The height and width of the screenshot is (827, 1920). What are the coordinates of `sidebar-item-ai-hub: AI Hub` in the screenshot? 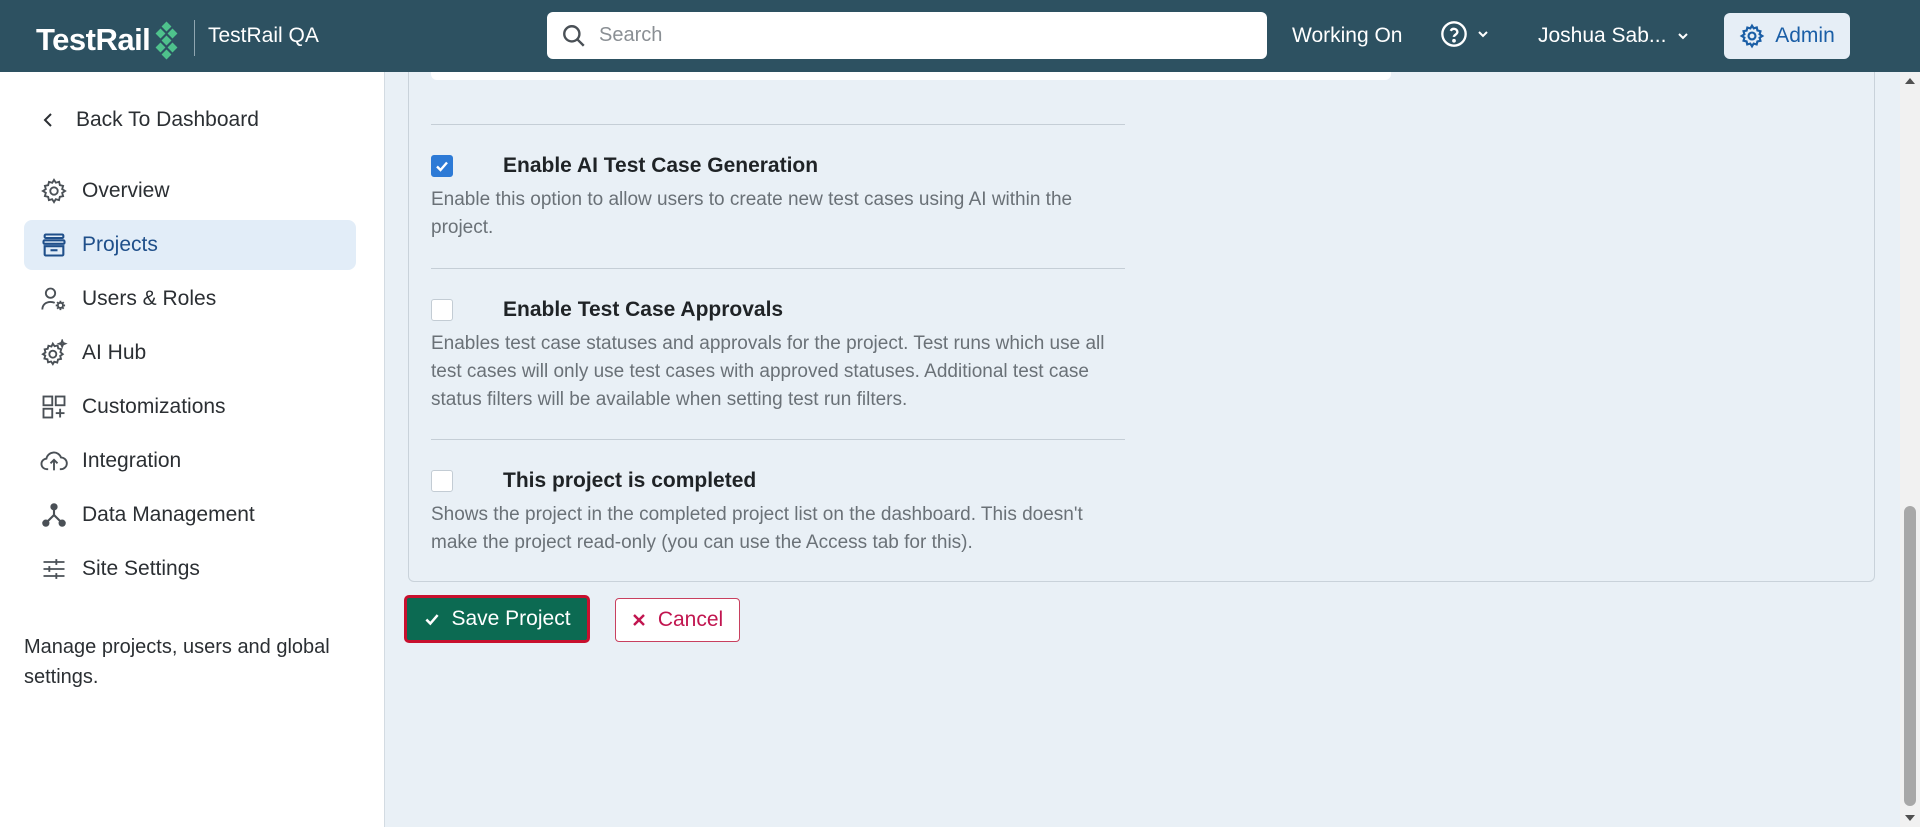 It's located at (190, 353).